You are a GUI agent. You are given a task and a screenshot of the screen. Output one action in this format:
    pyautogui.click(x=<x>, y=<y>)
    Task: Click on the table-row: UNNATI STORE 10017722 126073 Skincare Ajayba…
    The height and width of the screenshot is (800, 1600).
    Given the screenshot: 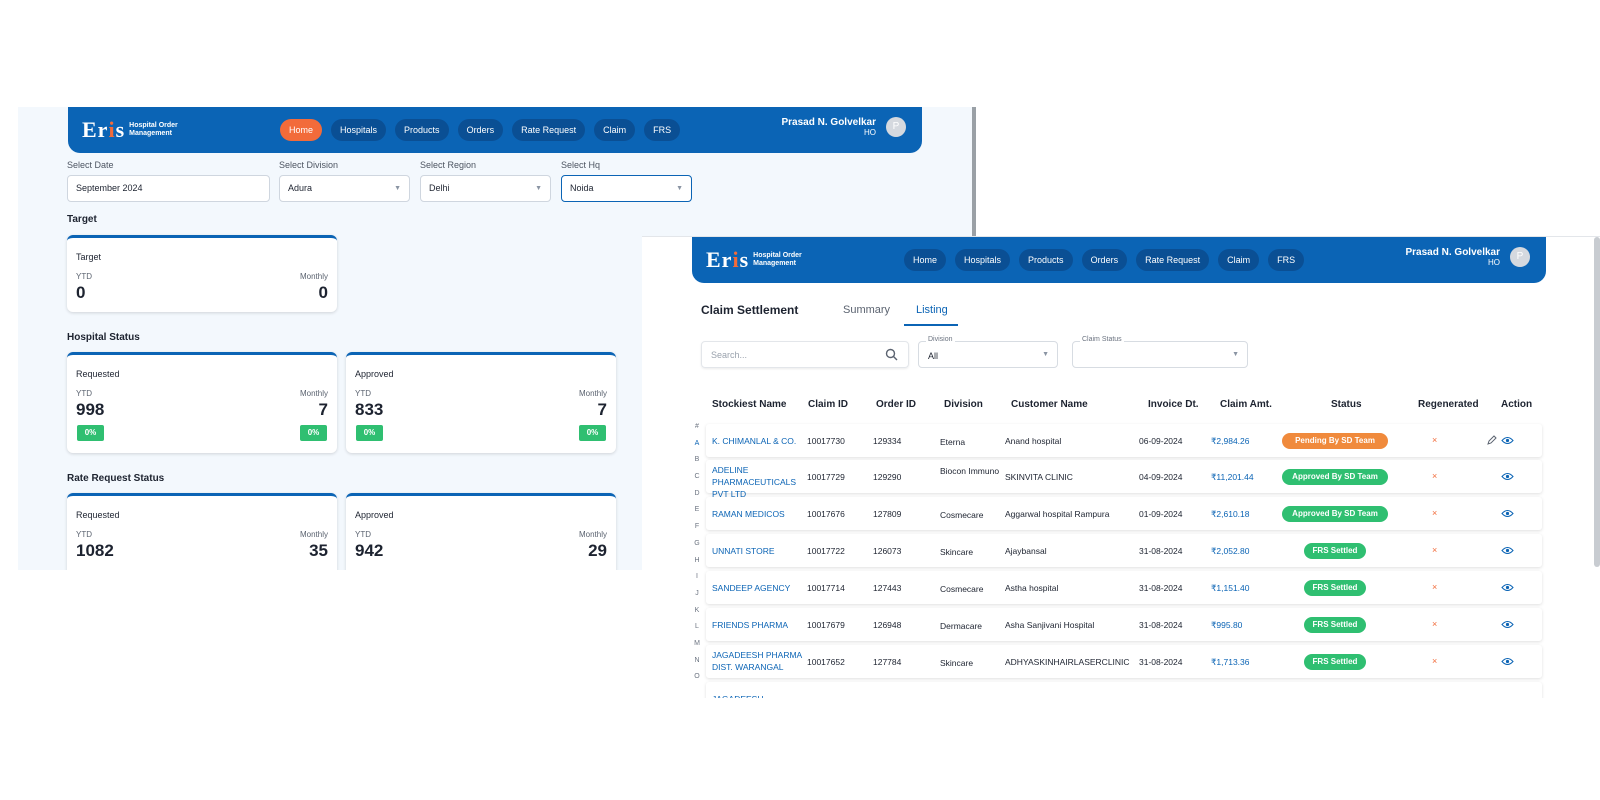 What is the action you would take?
    pyautogui.click(x=1124, y=550)
    